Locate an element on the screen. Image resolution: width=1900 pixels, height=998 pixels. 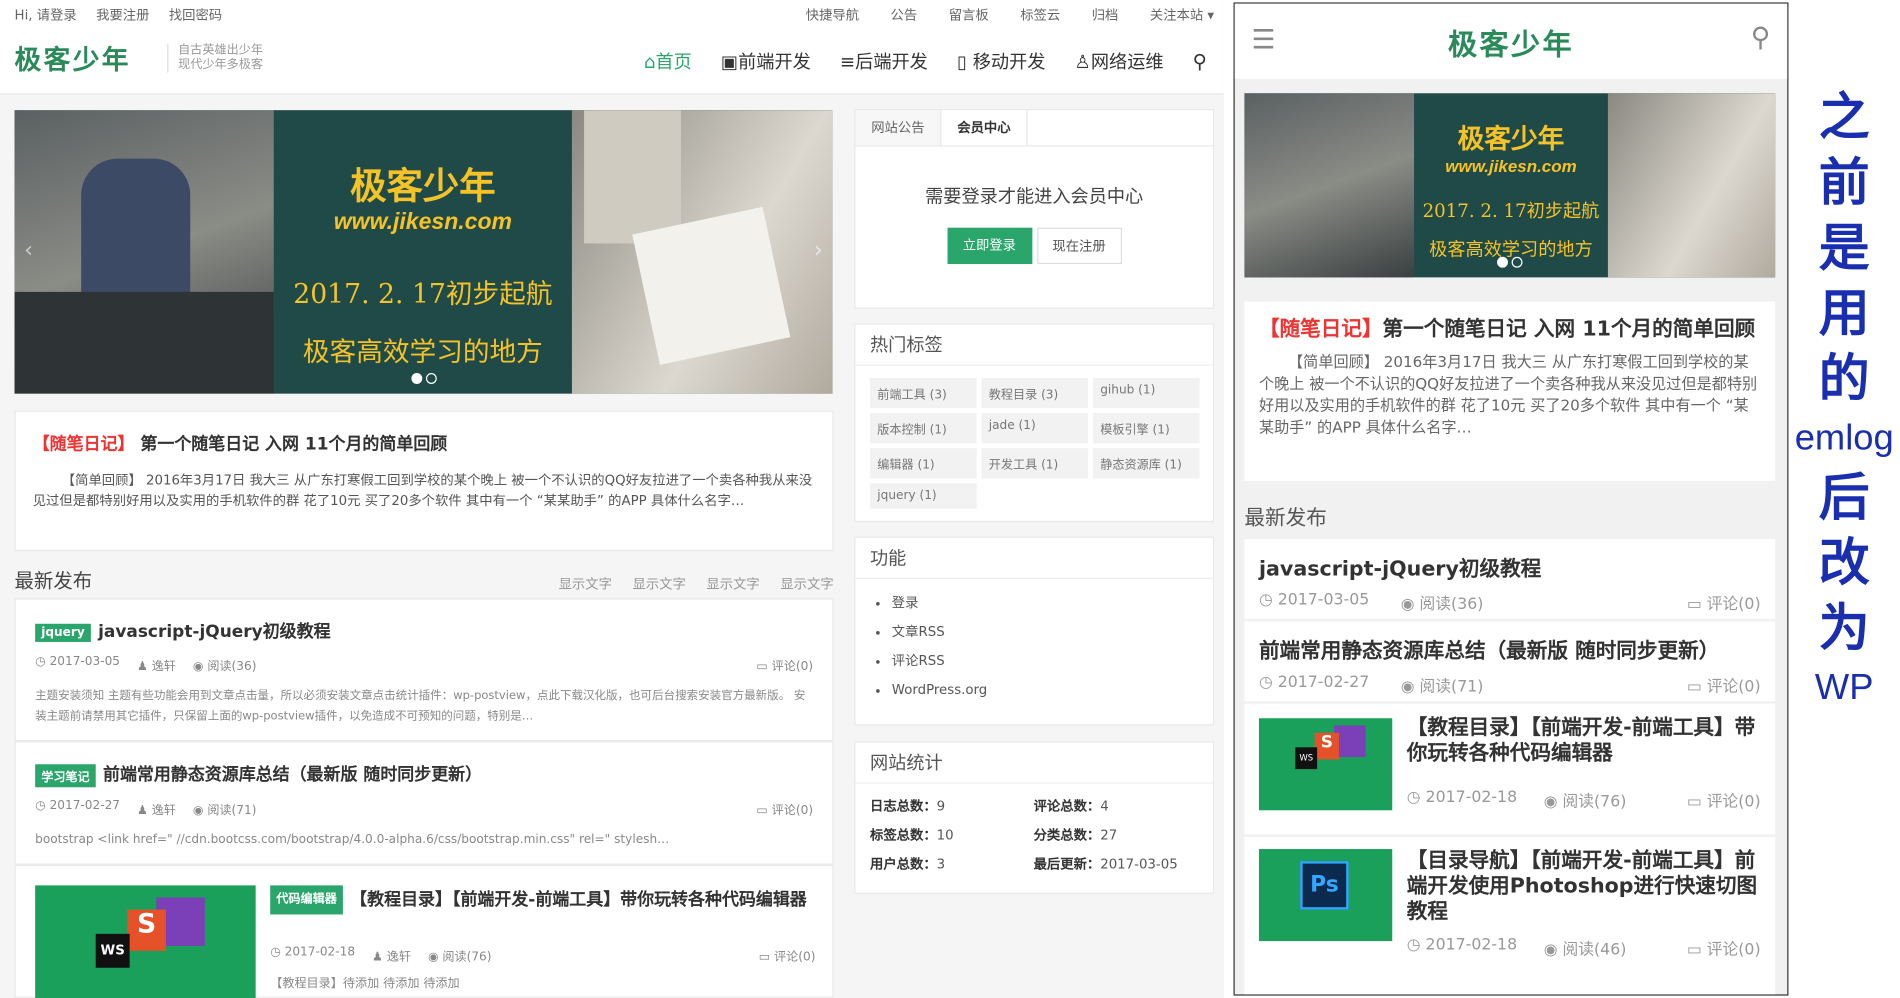
archive-link: 归档 is located at coordinates (1105, 14).